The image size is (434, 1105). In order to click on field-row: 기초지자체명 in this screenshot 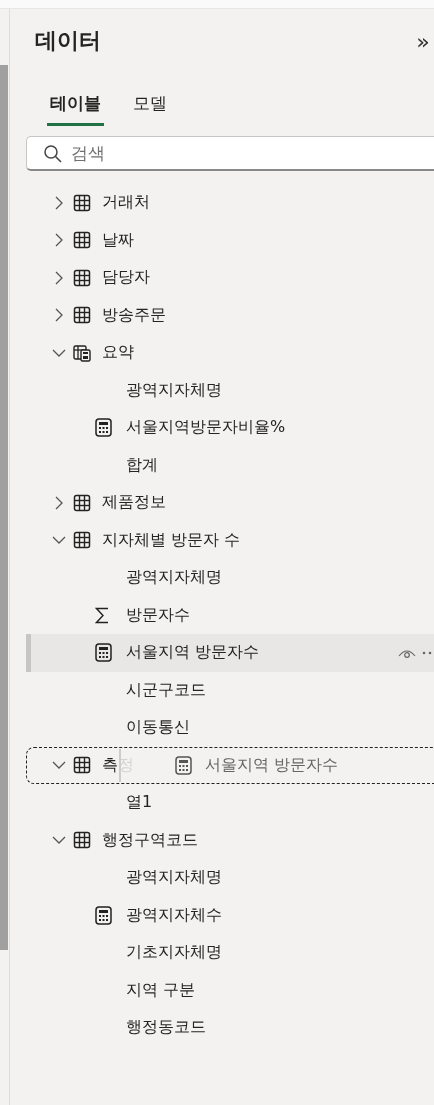, I will do `click(230, 953)`.